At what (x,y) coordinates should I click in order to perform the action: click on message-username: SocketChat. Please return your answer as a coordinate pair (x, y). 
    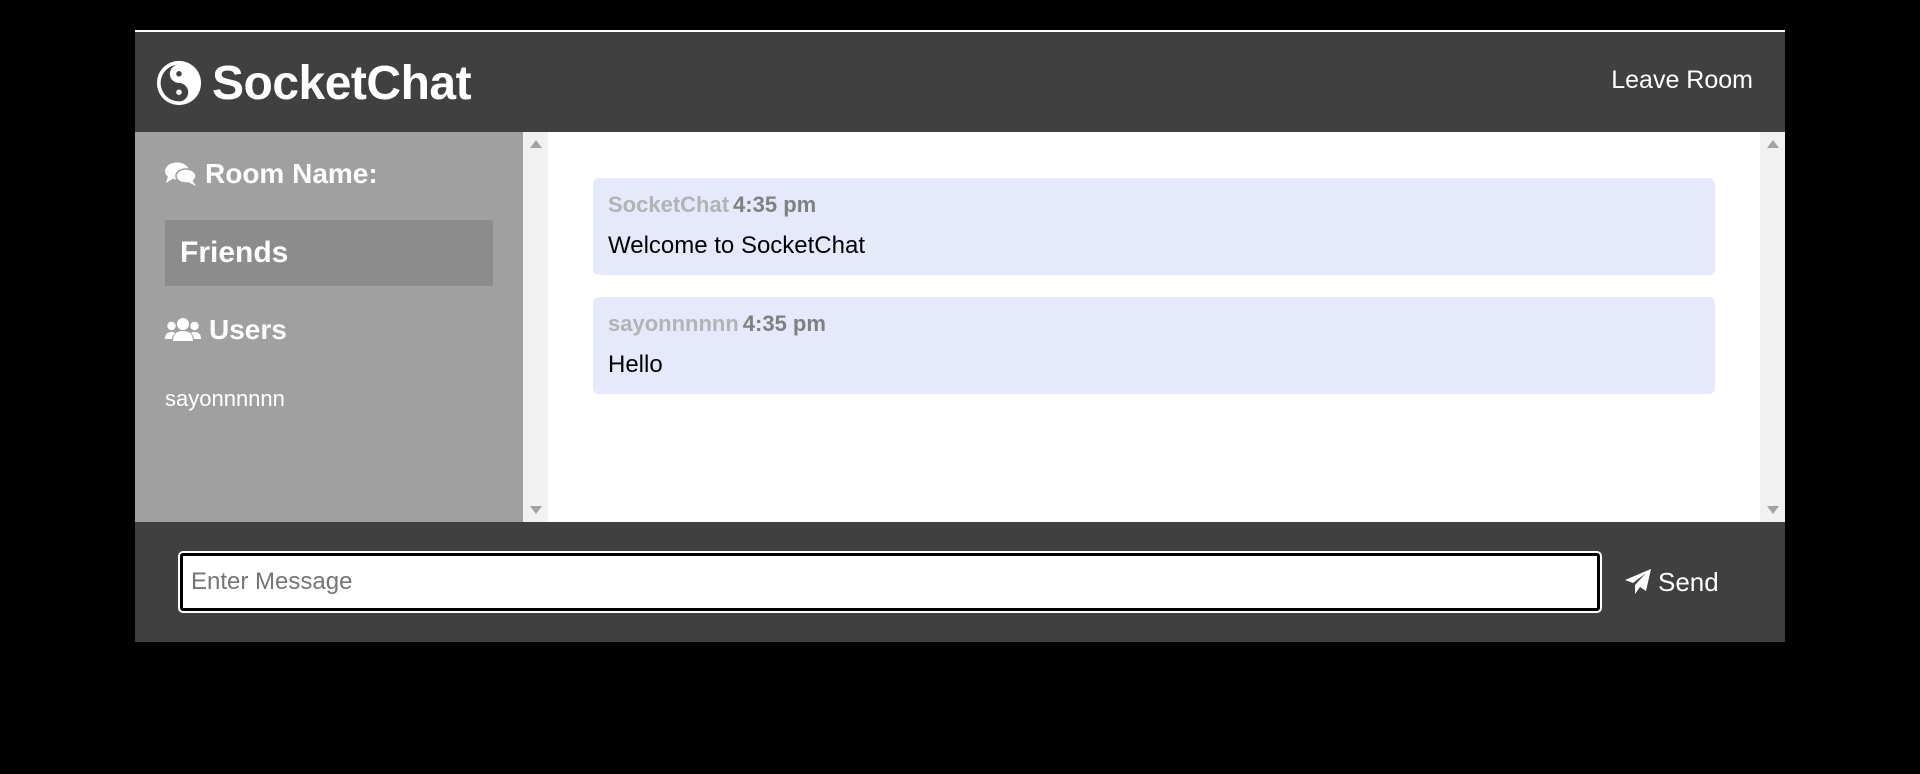
    Looking at the image, I should click on (669, 204).